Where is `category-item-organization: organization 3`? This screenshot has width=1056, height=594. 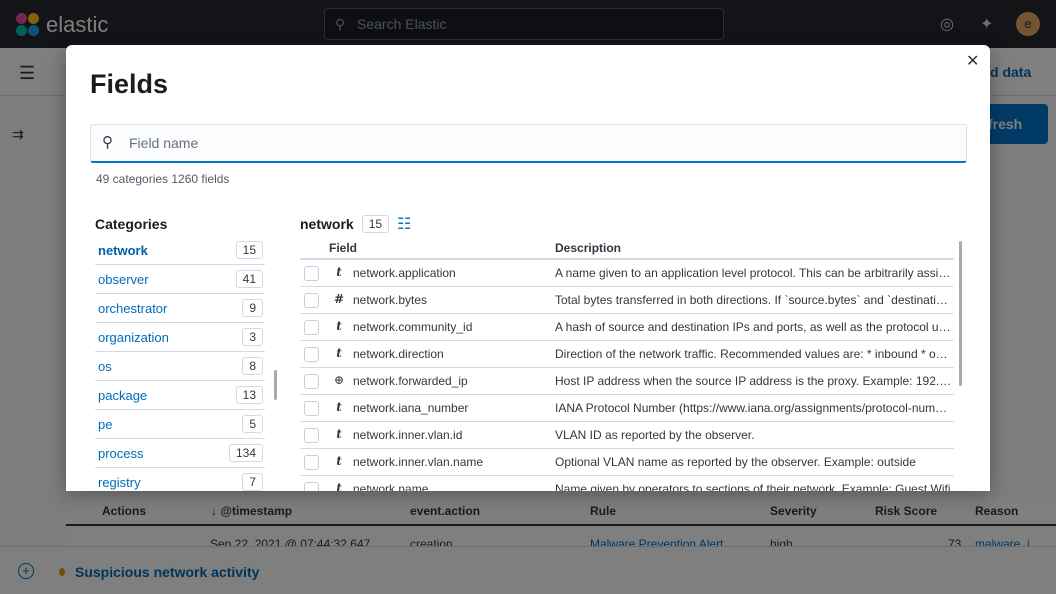
category-item-organization: organization 3 is located at coordinates (180, 337).